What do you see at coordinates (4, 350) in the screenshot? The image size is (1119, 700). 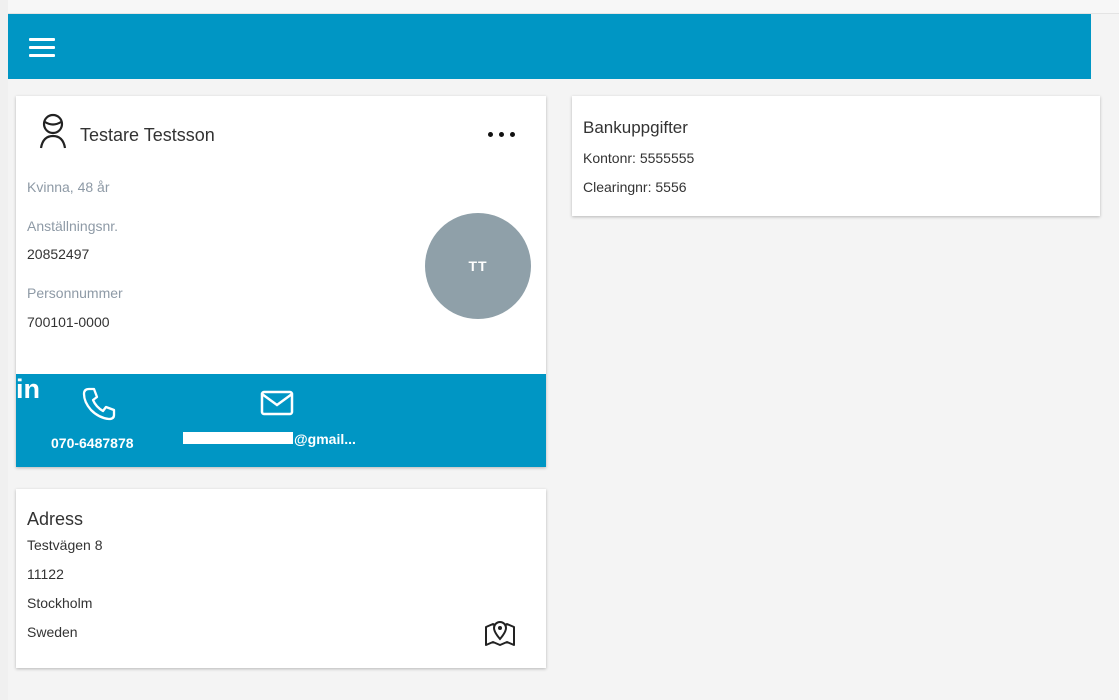 I see `left-edge-strip` at bounding box center [4, 350].